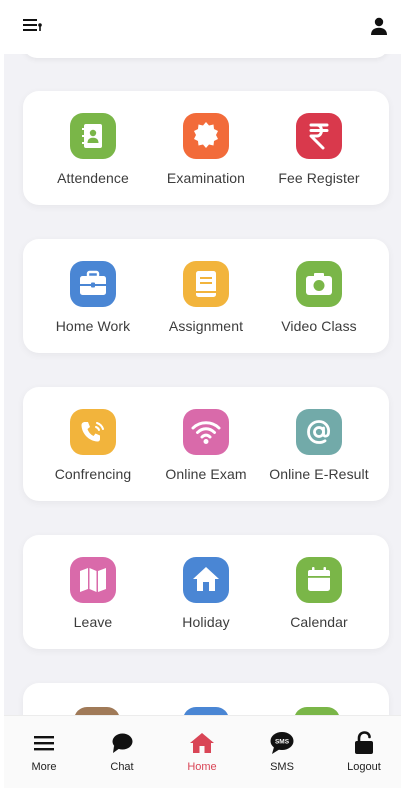 This screenshot has width=401, height=800. I want to click on online-e-result-tile: Online E-Result, so click(319, 449).